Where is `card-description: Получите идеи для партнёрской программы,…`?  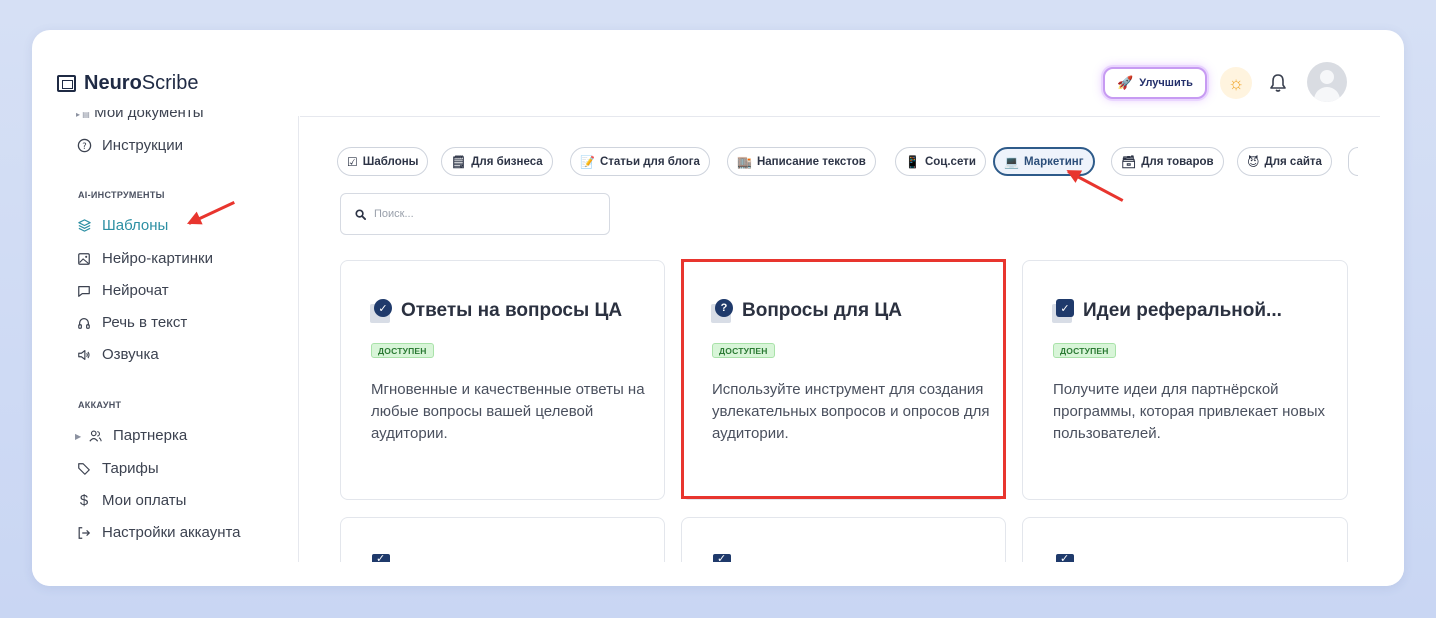 card-description: Получите идеи для партнёрской программы,… is located at coordinates (1189, 411).